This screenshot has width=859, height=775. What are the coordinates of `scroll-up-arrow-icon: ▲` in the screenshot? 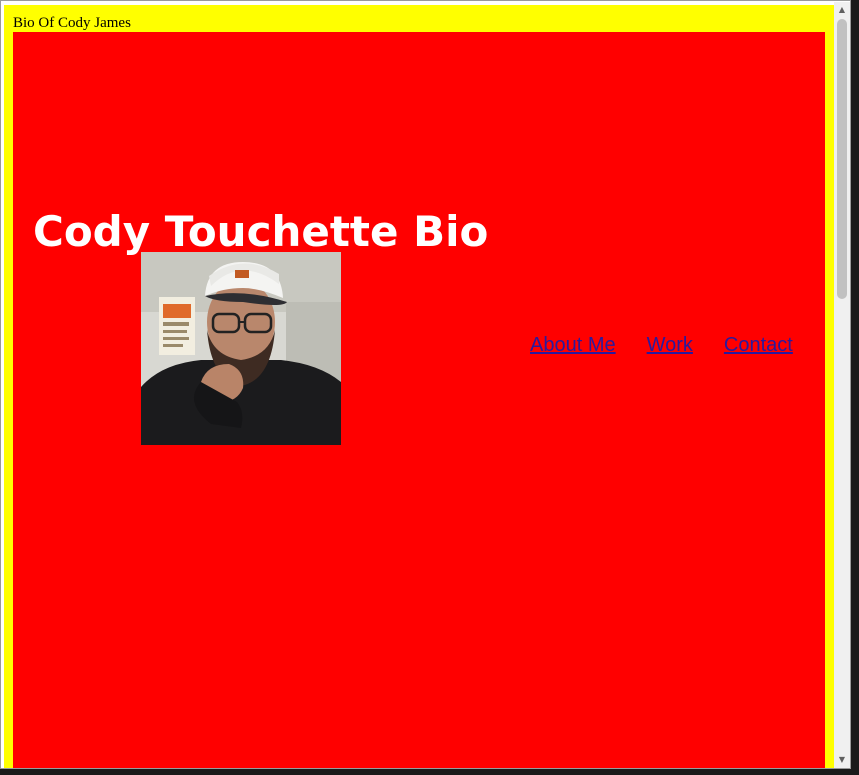 It's located at (842, 10).